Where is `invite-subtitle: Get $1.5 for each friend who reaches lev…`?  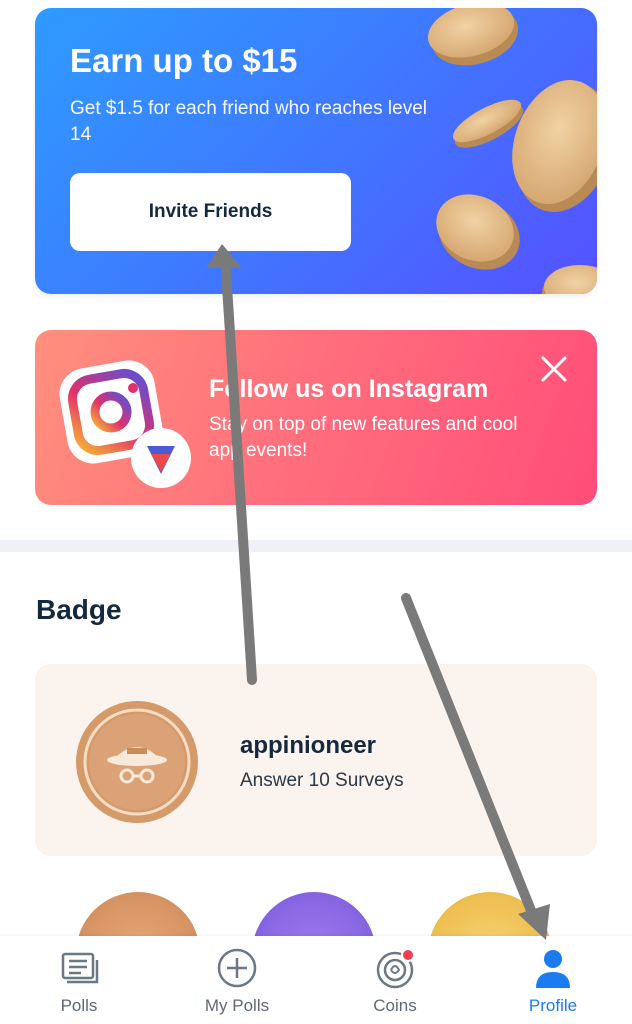
invite-subtitle: Get $1.5 for each friend who reaches lev… is located at coordinates (248, 121).